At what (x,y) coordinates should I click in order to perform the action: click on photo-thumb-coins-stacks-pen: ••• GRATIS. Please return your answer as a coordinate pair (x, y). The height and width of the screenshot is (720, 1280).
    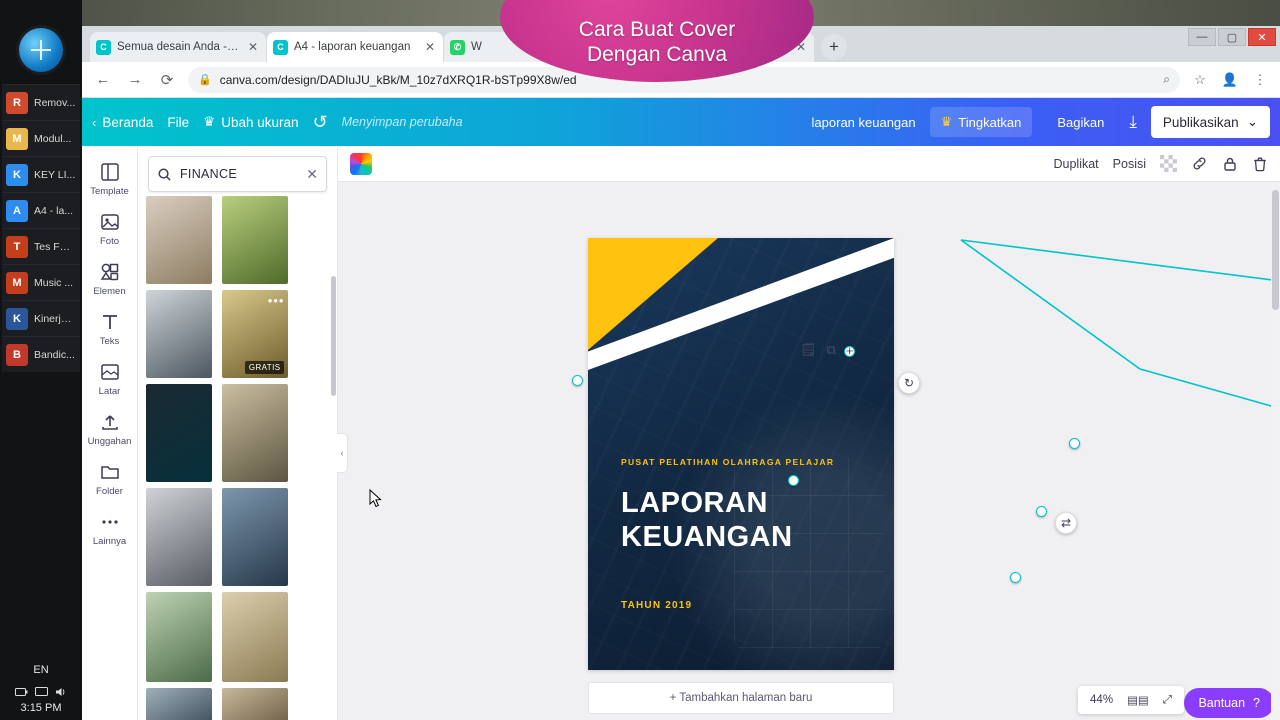
    Looking at the image, I should click on (255, 334).